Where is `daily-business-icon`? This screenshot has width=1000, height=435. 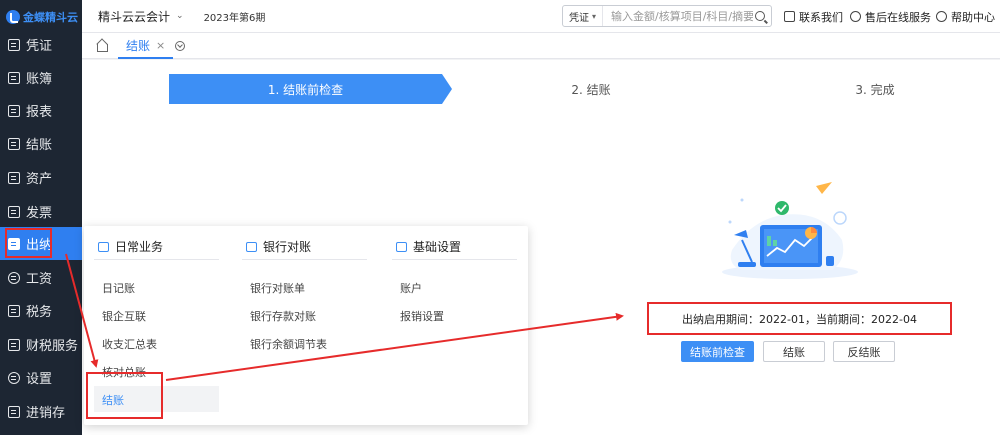 daily-business-icon is located at coordinates (103, 246).